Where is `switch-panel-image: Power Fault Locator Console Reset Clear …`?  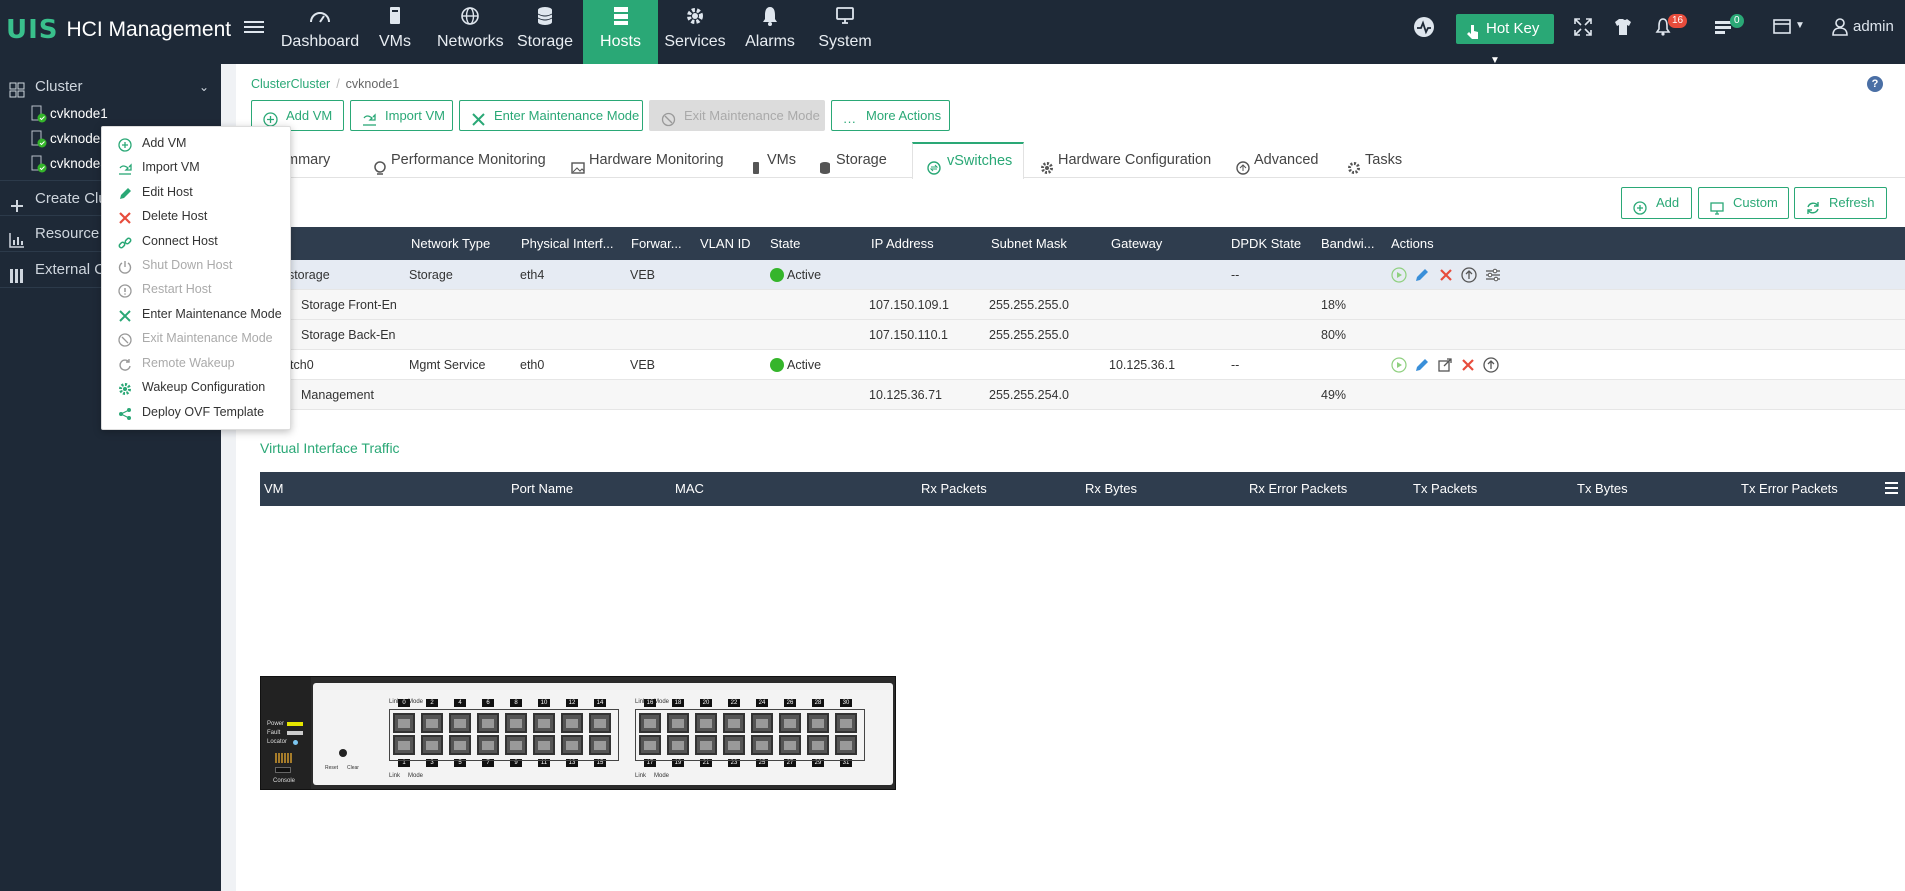 switch-panel-image: Power Fault Locator Console Reset Clear … is located at coordinates (578, 733).